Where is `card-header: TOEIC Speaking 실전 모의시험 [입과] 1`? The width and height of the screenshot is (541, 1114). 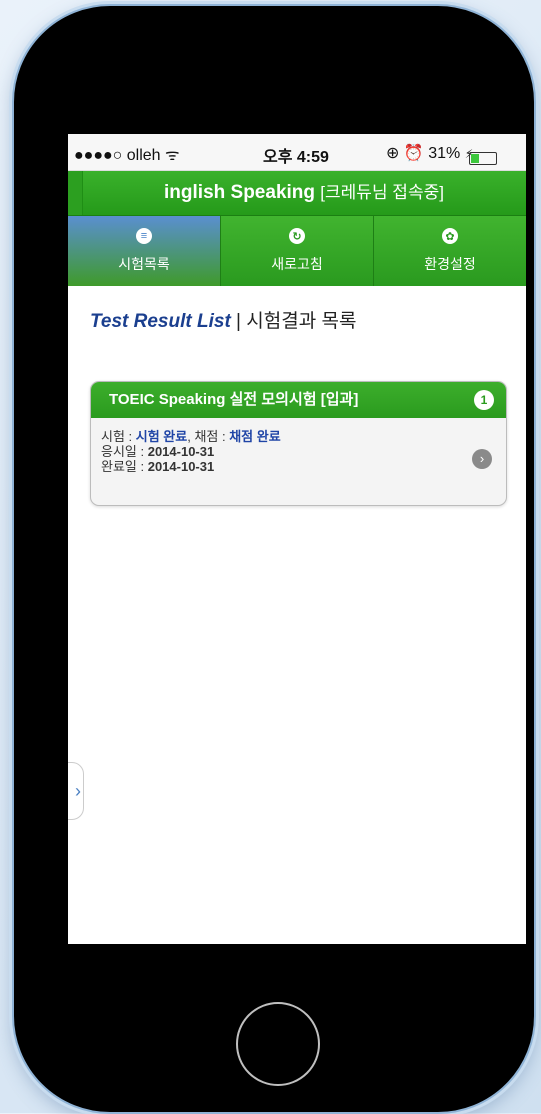 card-header: TOEIC Speaking 실전 모의시험 [입과] 1 is located at coordinates (298, 400).